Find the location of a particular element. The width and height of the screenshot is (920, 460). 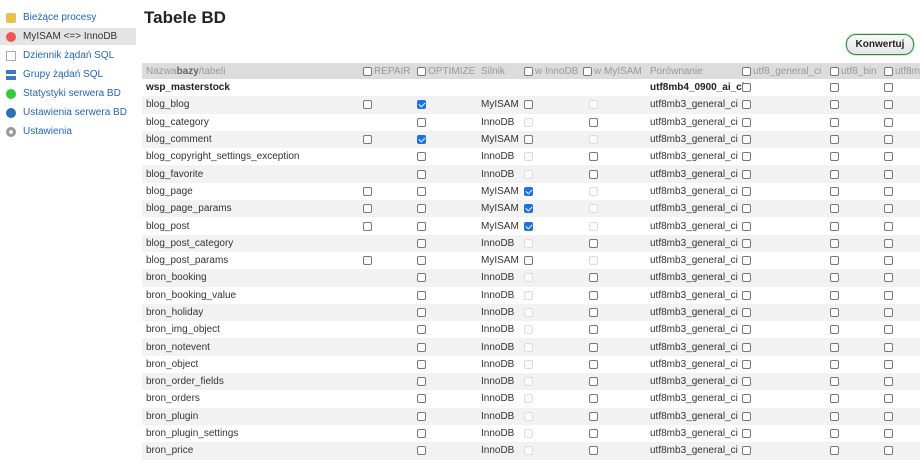

db-utf8mi-checkbox is located at coordinates (888, 87).